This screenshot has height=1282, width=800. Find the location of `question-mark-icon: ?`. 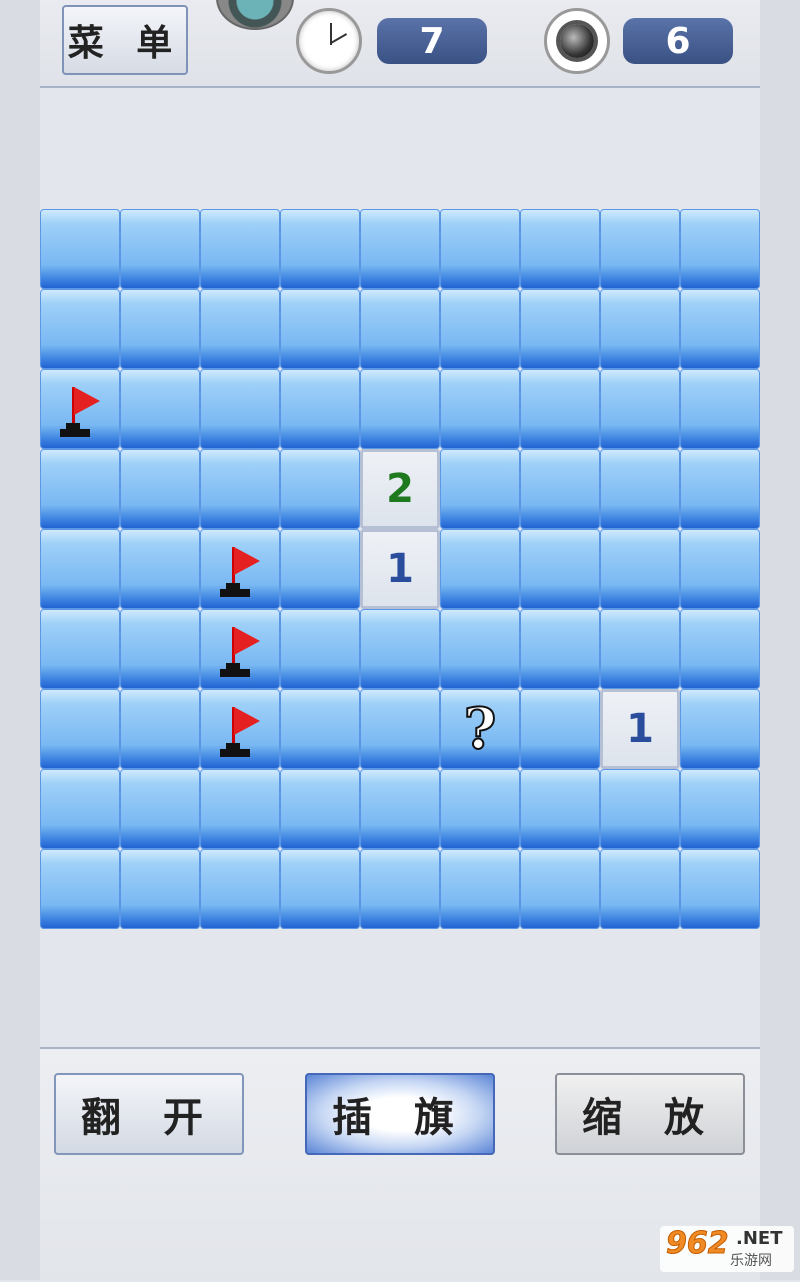

question-mark-icon: ? is located at coordinates (480, 729).